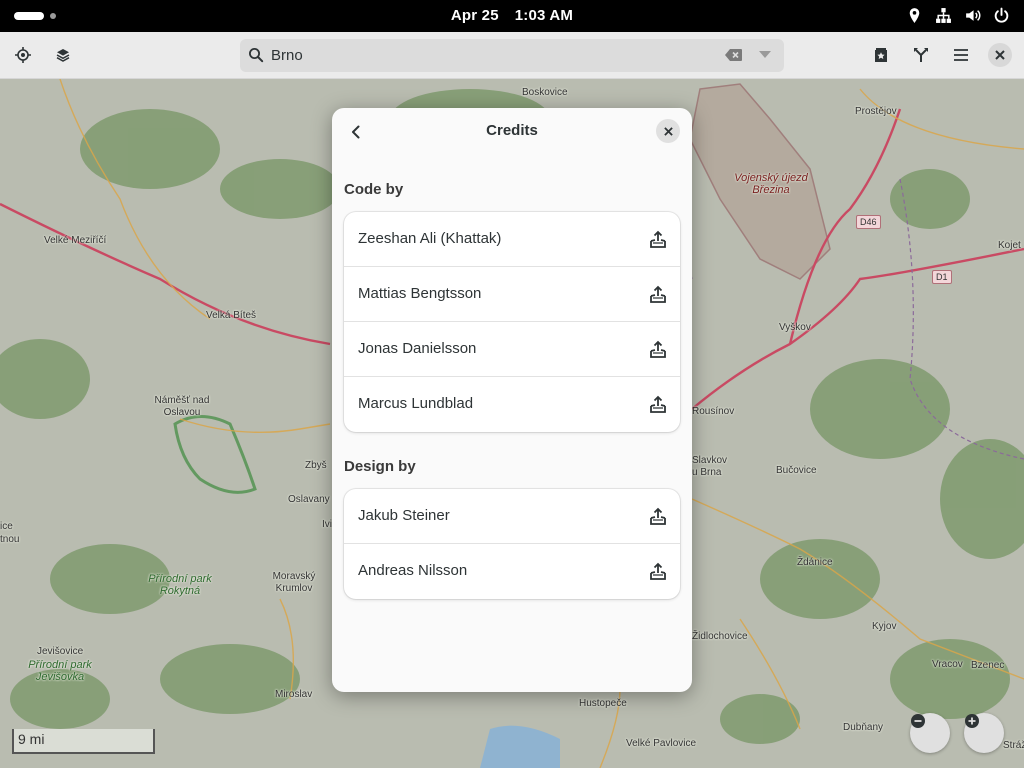 This screenshot has height=768, width=1024. I want to click on map-label: Přírodní park Rokytná, so click(180, 585).